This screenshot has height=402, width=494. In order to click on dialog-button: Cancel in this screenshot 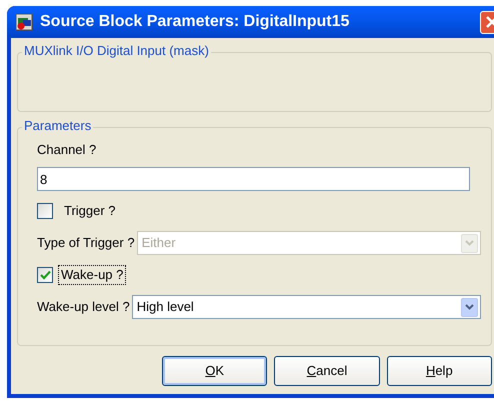, I will do `click(327, 371)`.